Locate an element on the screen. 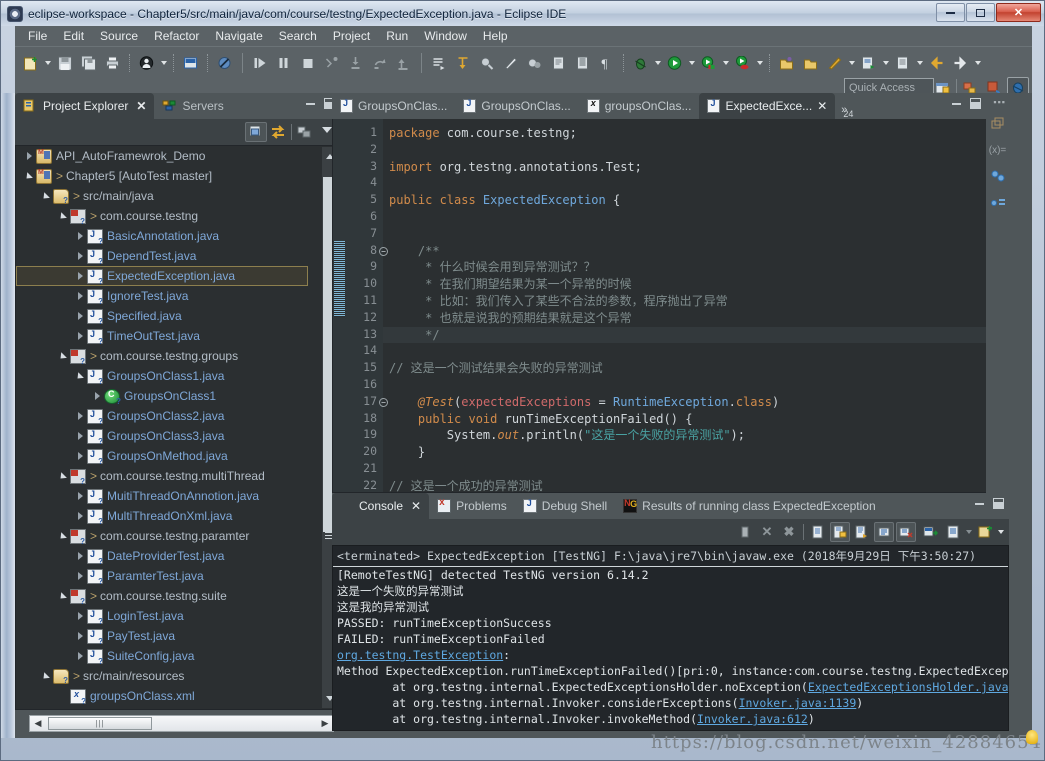  tree-item: GroupsOnClass3.java is located at coordinates (162, 436).